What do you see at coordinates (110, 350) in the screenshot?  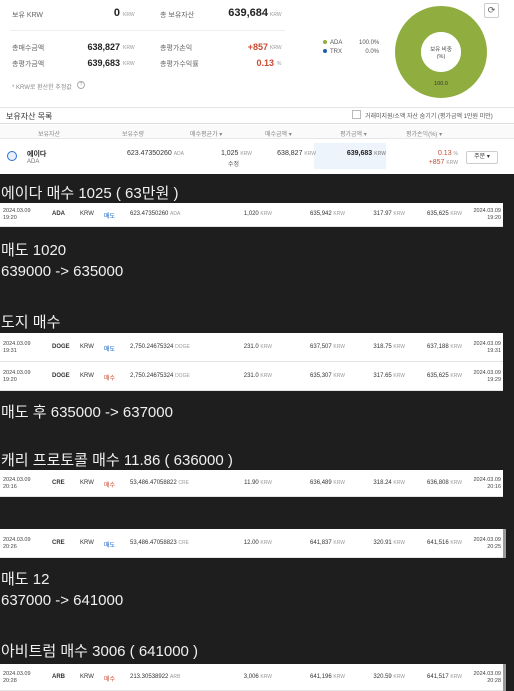 I see `trade-side: 매도` at bounding box center [110, 350].